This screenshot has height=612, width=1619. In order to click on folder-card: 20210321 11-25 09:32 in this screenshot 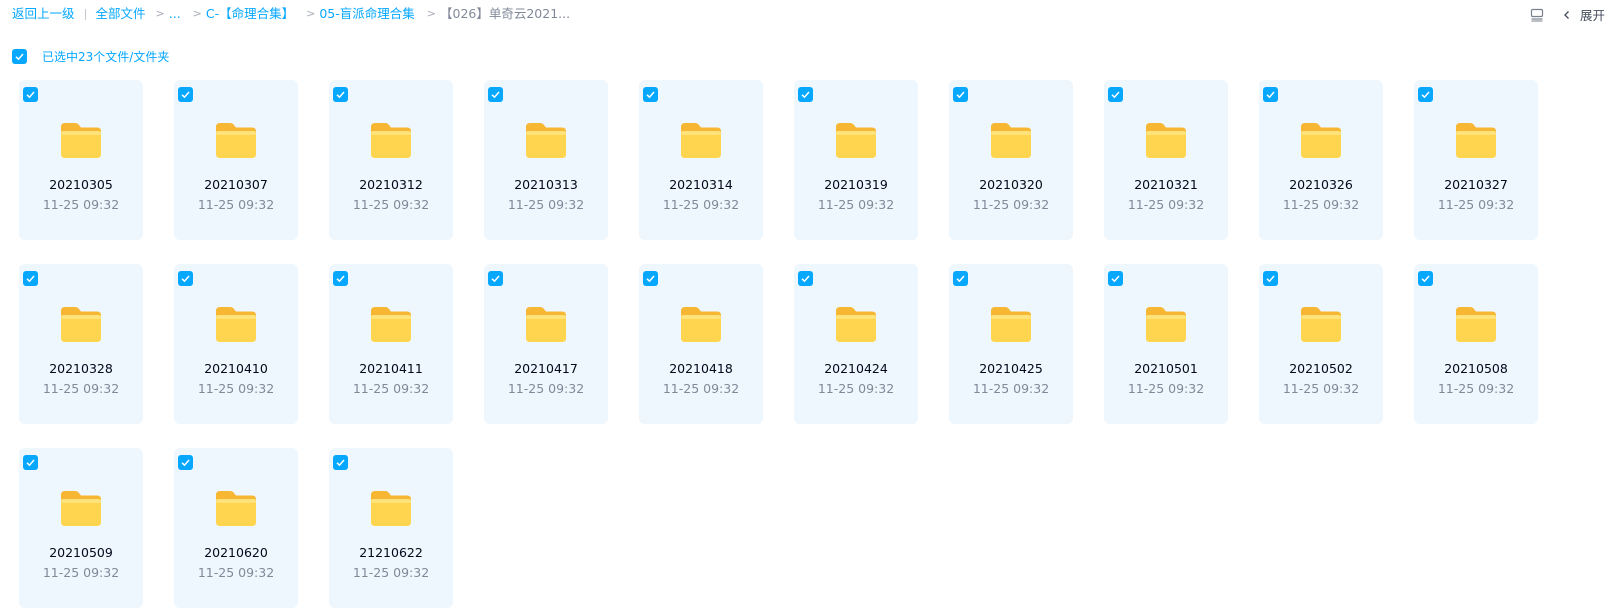, I will do `click(1166, 160)`.